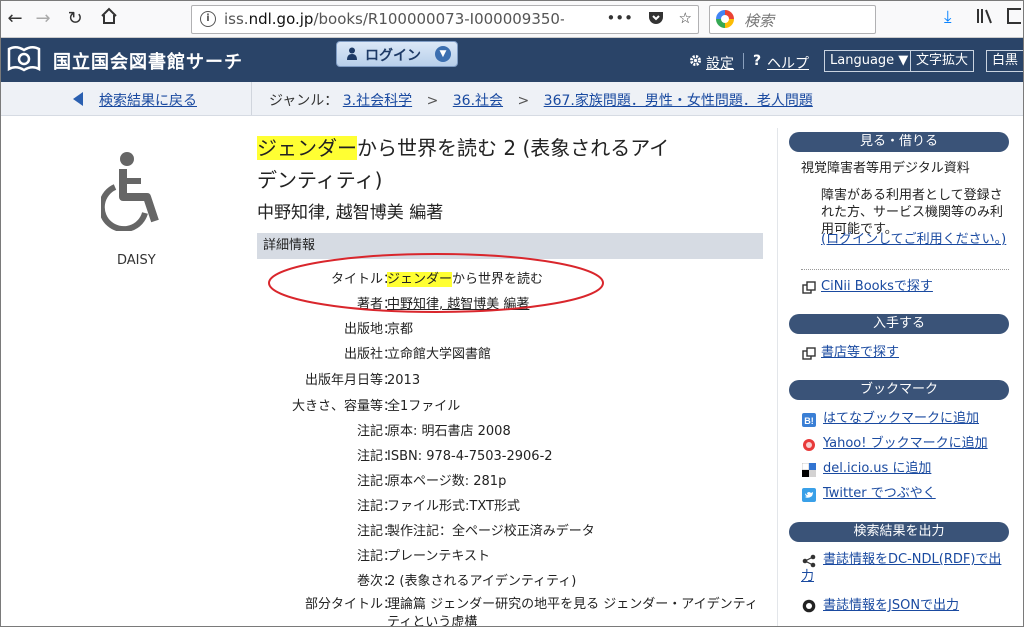 Image resolution: width=1024 pixels, height=627 pixels. What do you see at coordinates (725, 19) in the screenshot?
I see `google-icon` at bounding box center [725, 19].